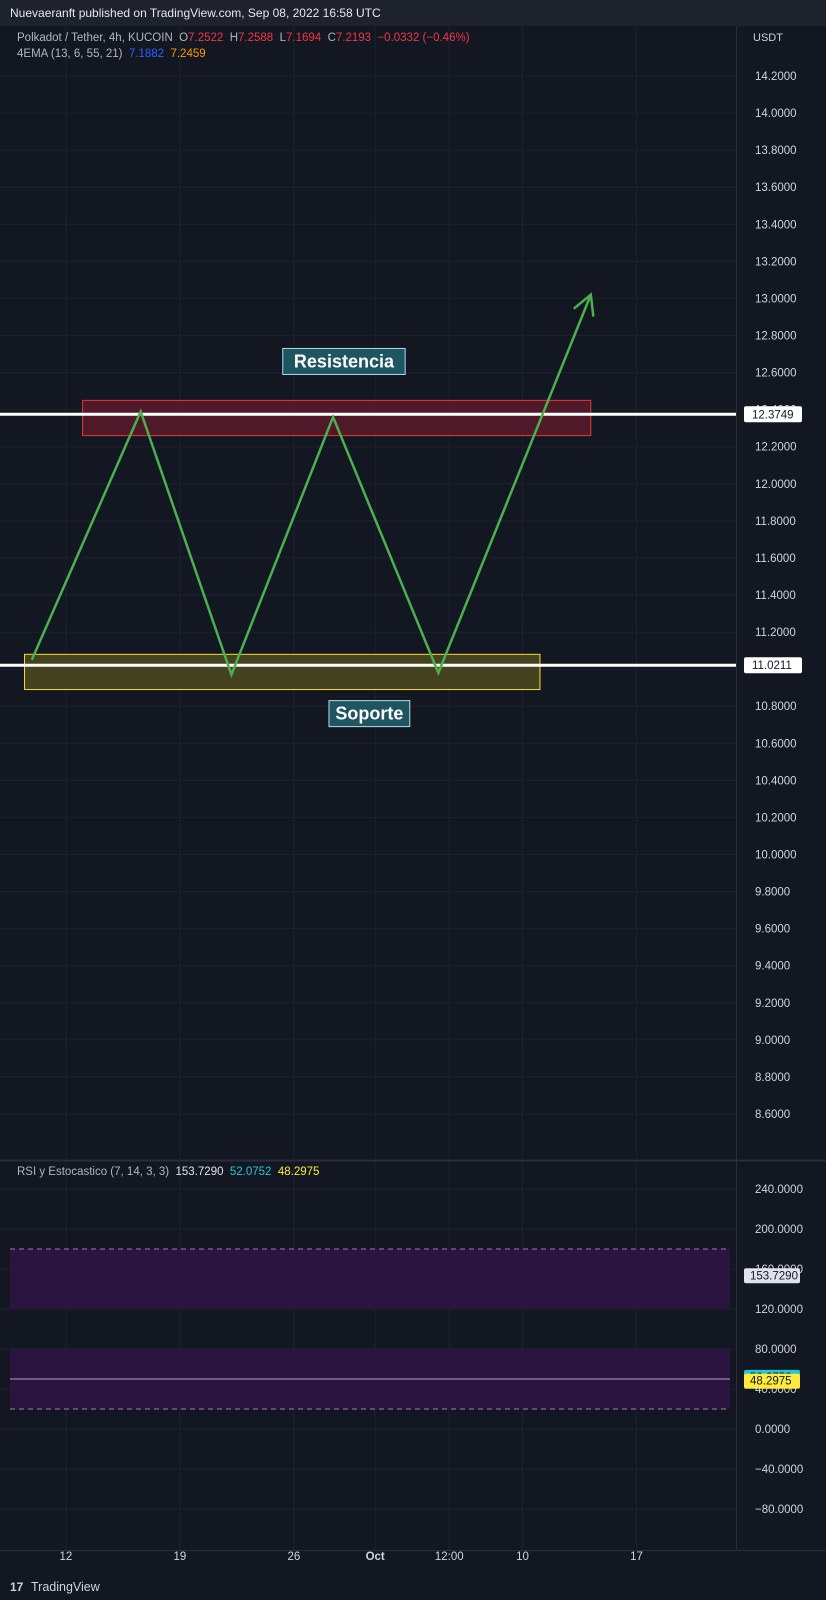  Describe the element at coordinates (331, 38) in the screenshot. I see `legend-close-label: C` at that location.